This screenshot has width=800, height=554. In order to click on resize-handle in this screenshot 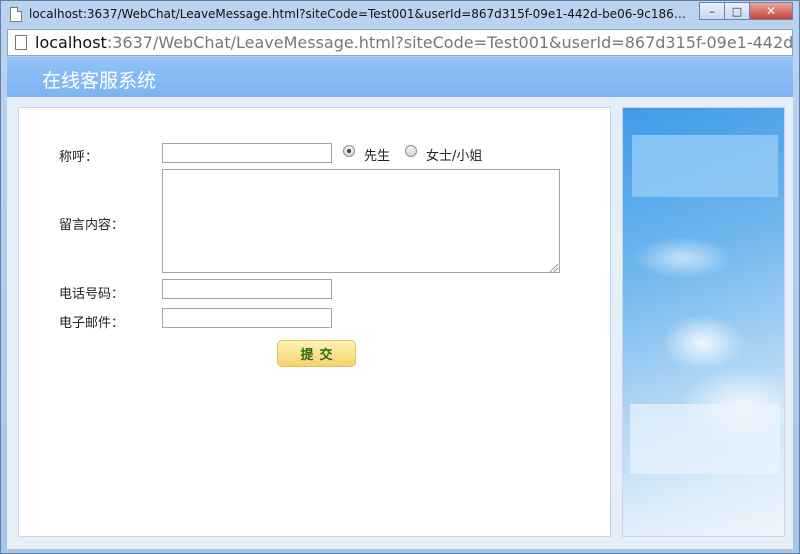, I will do `click(554, 268)`.